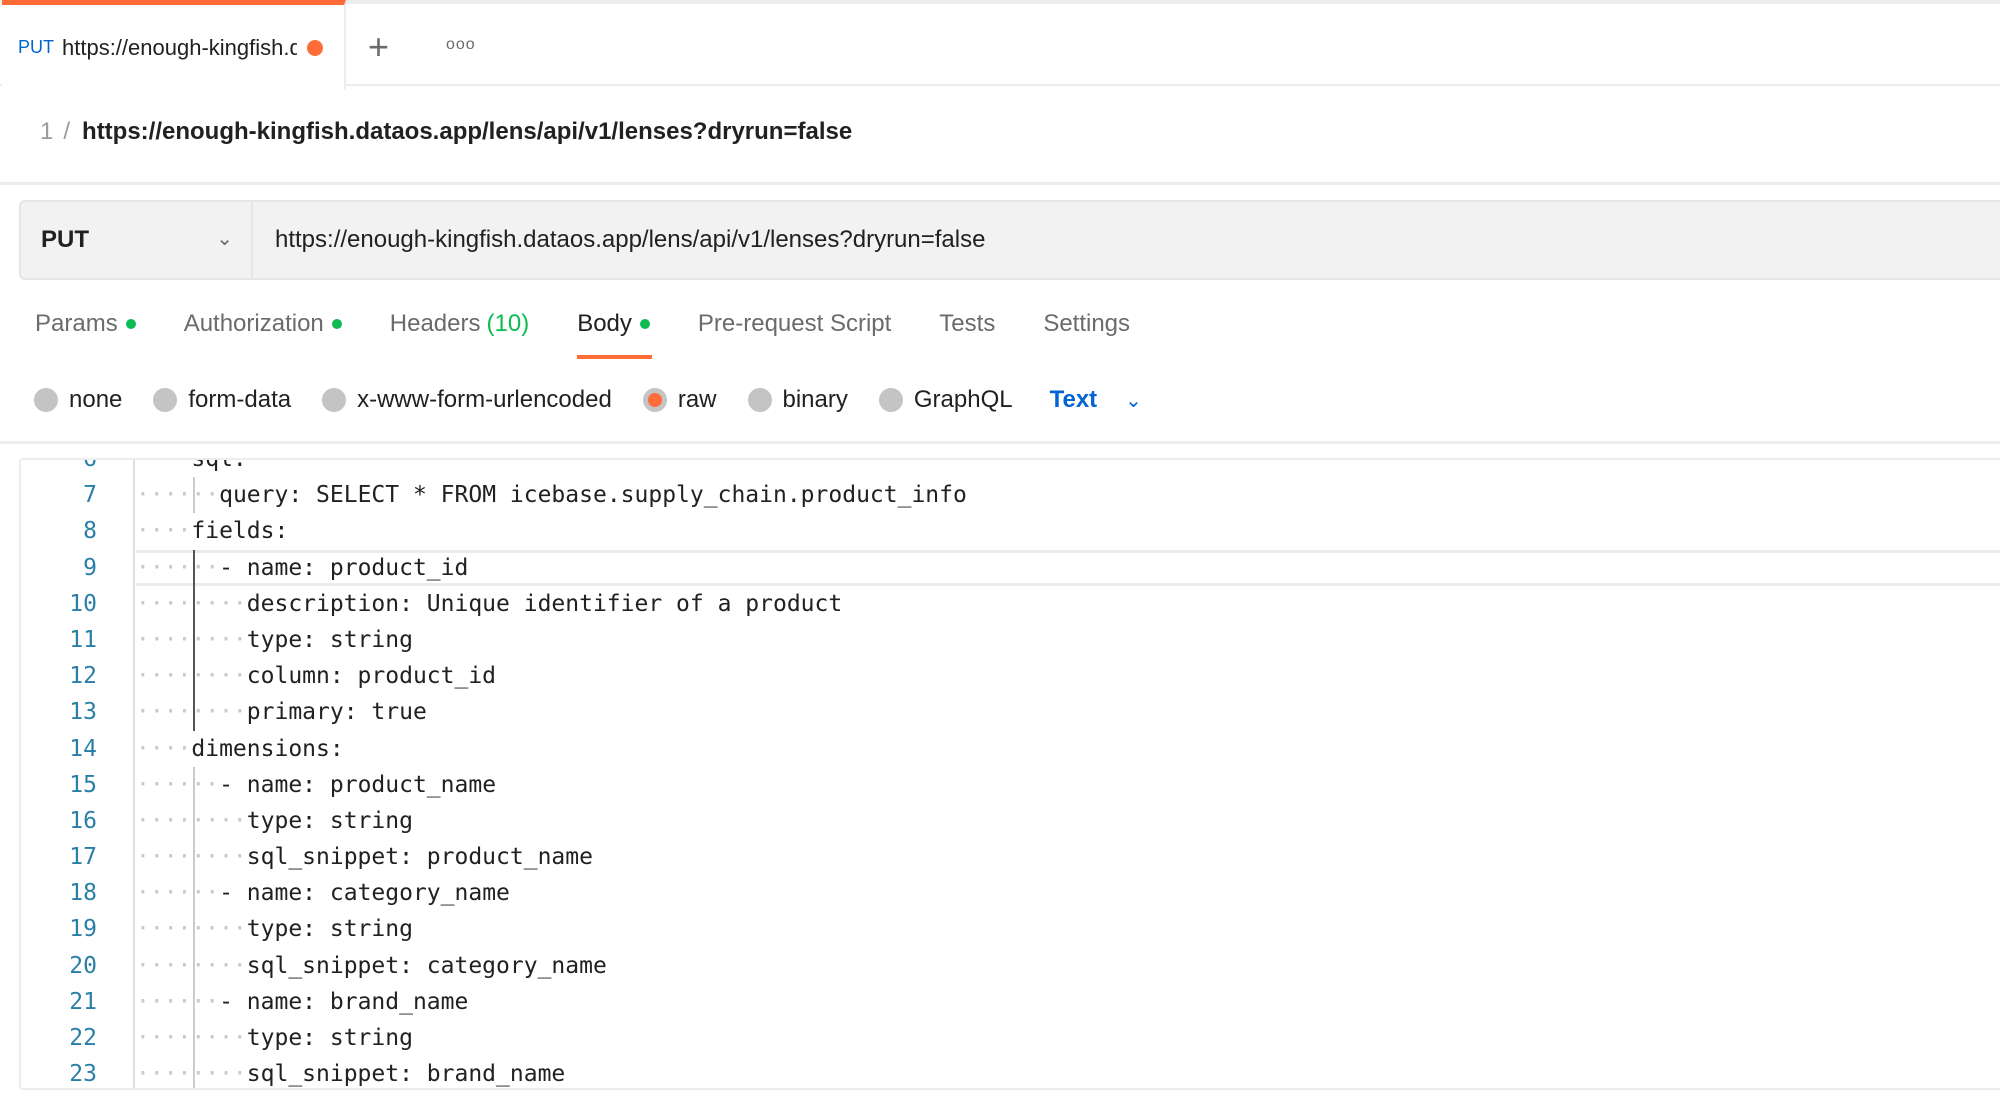 This screenshot has width=2000, height=1099. What do you see at coordinates (1010, 785) in the screenshot?
I see `code-line: 15 ······- name: product_name` at bounding box center [1010, 785].